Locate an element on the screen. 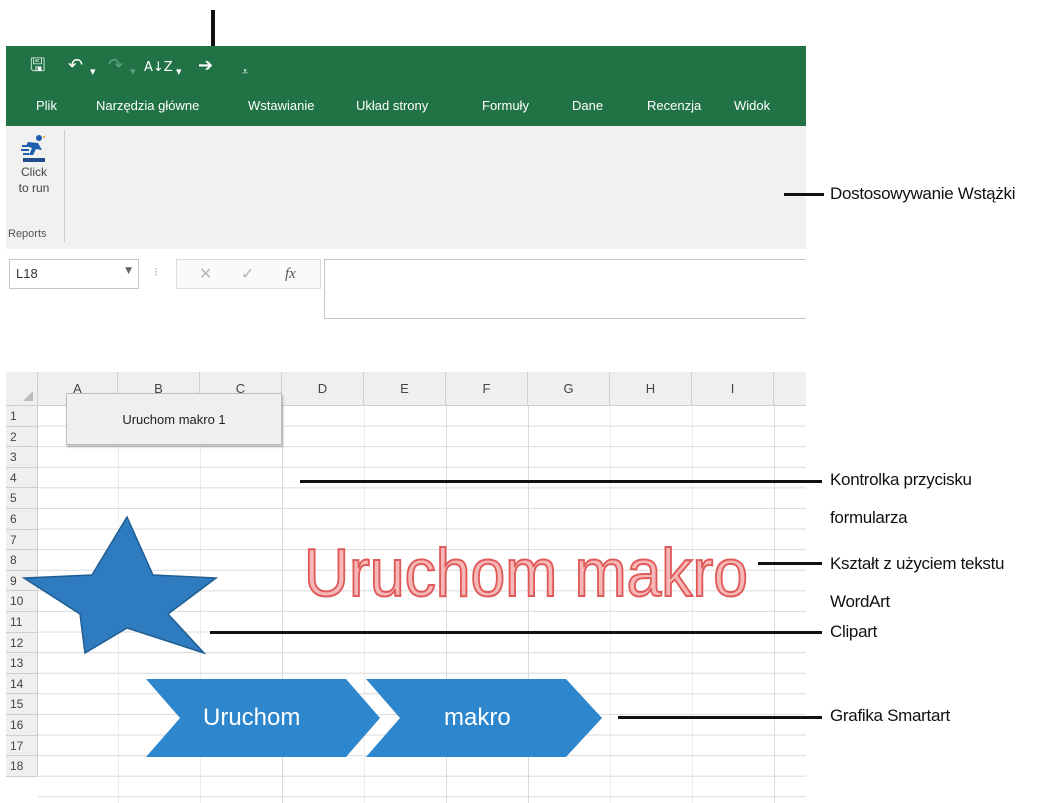  clipart-callout: Clipart is located at coordinates (854, 631).